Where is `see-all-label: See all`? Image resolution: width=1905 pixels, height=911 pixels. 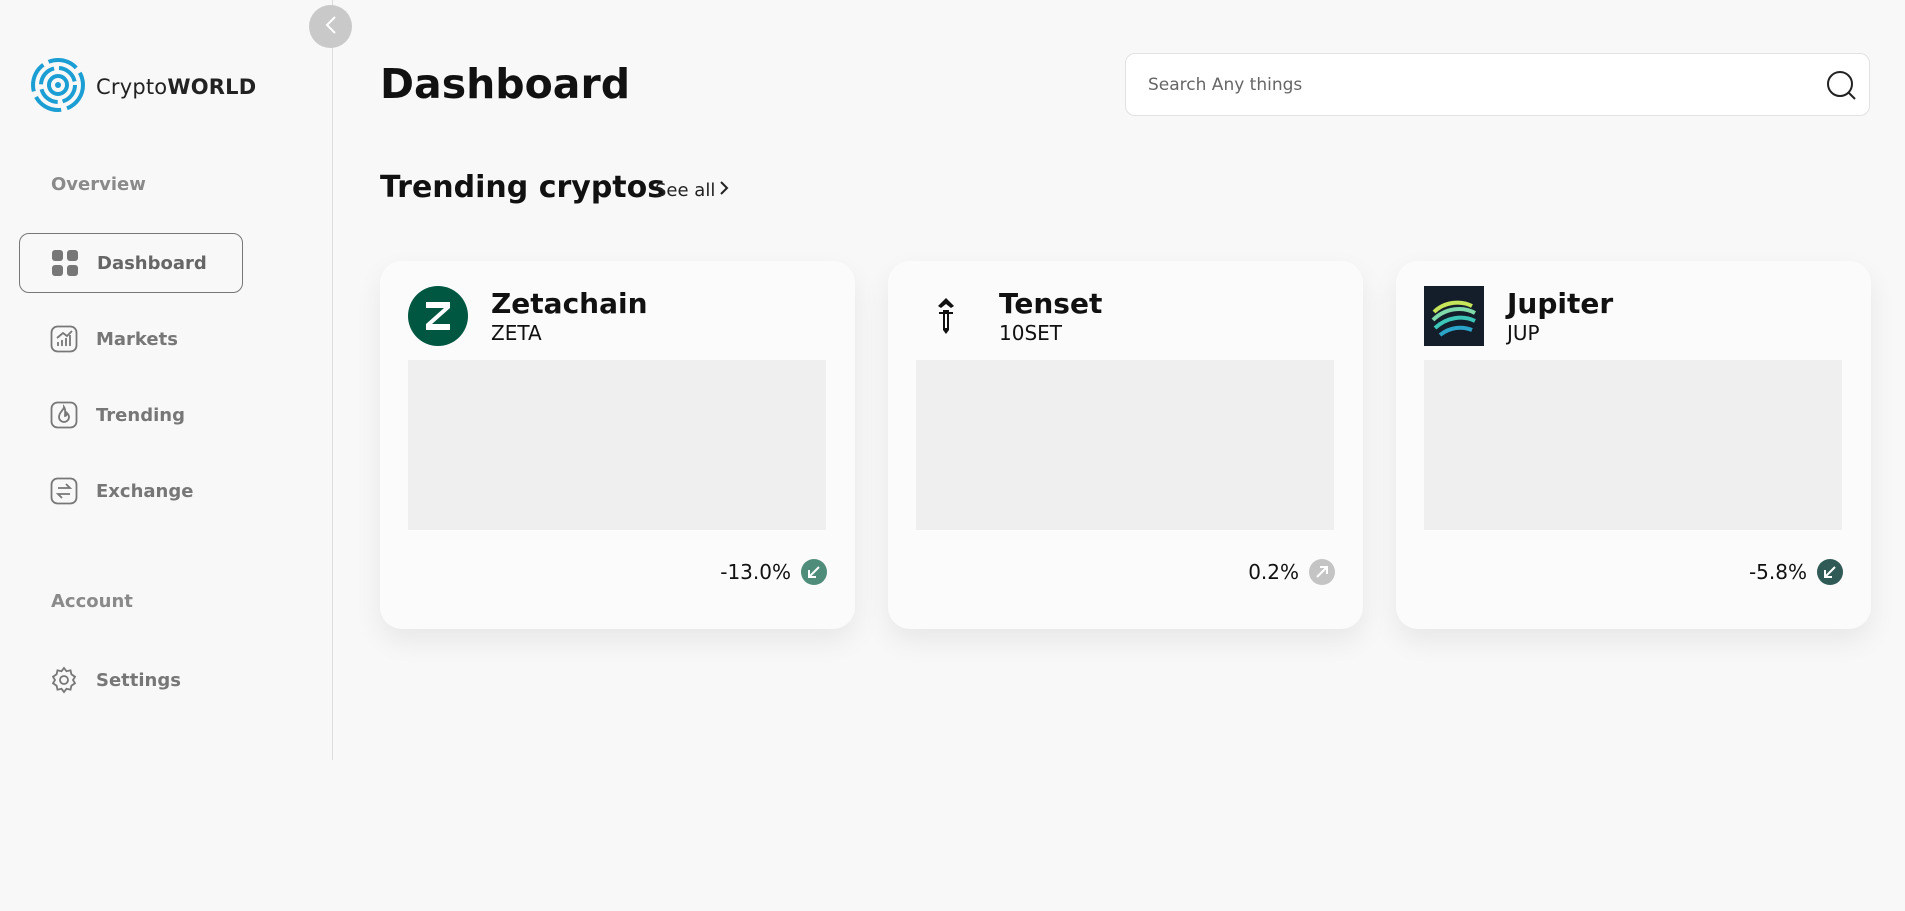
see-all-label: See all is located at coordinates (685, 190).